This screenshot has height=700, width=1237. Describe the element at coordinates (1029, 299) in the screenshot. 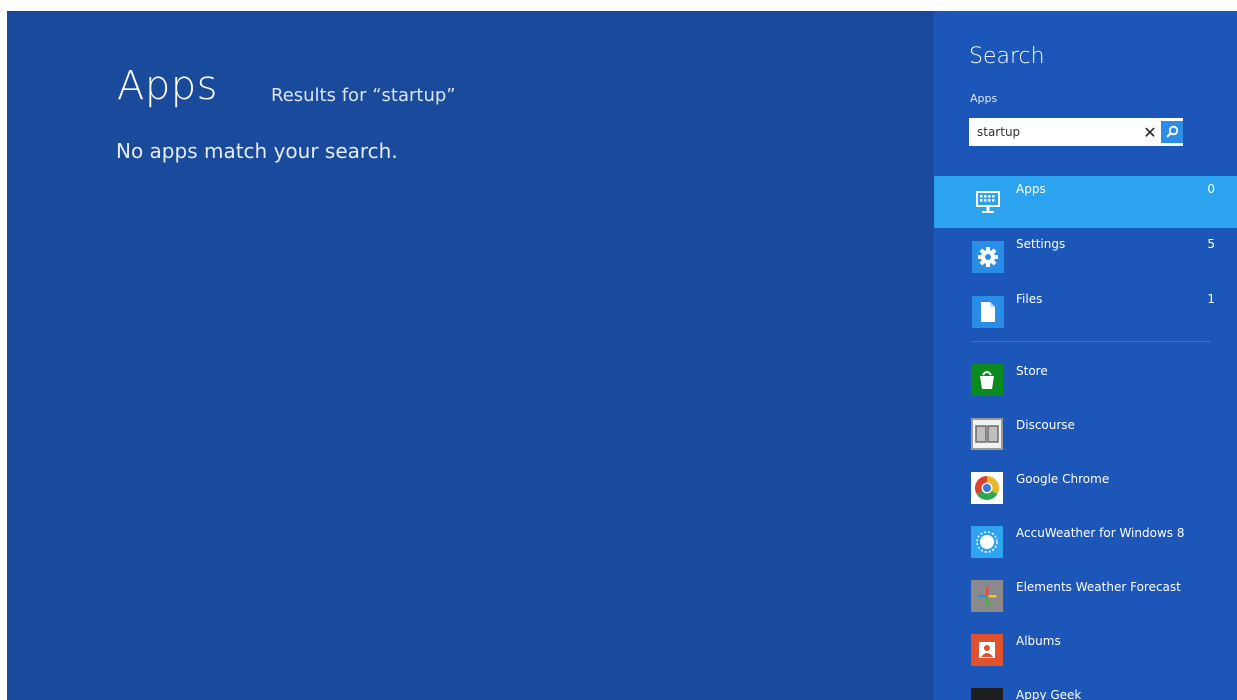

I see `category-label: Files` at that location.